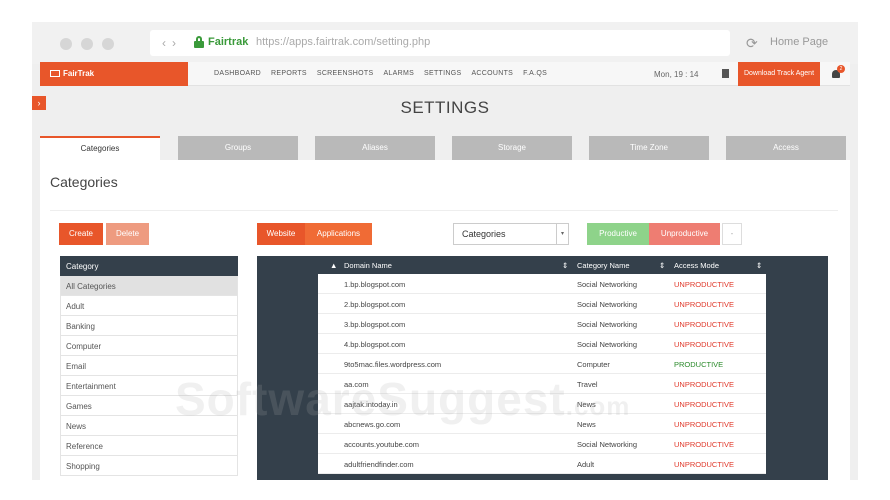 The height and width of the screenshot is (500, 890). Describe the element at coordinates (732, 234) in the screenshot. I see `neutral-filter-button: -` at that location.